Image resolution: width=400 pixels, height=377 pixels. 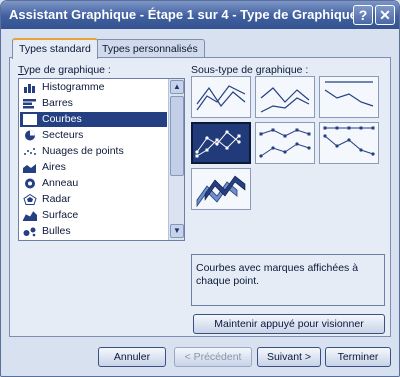 What do you see at coordinates (93, 199) in the screenshot?
I see `chart-type-item-radar: Radar` at bounding box center [93, 199].